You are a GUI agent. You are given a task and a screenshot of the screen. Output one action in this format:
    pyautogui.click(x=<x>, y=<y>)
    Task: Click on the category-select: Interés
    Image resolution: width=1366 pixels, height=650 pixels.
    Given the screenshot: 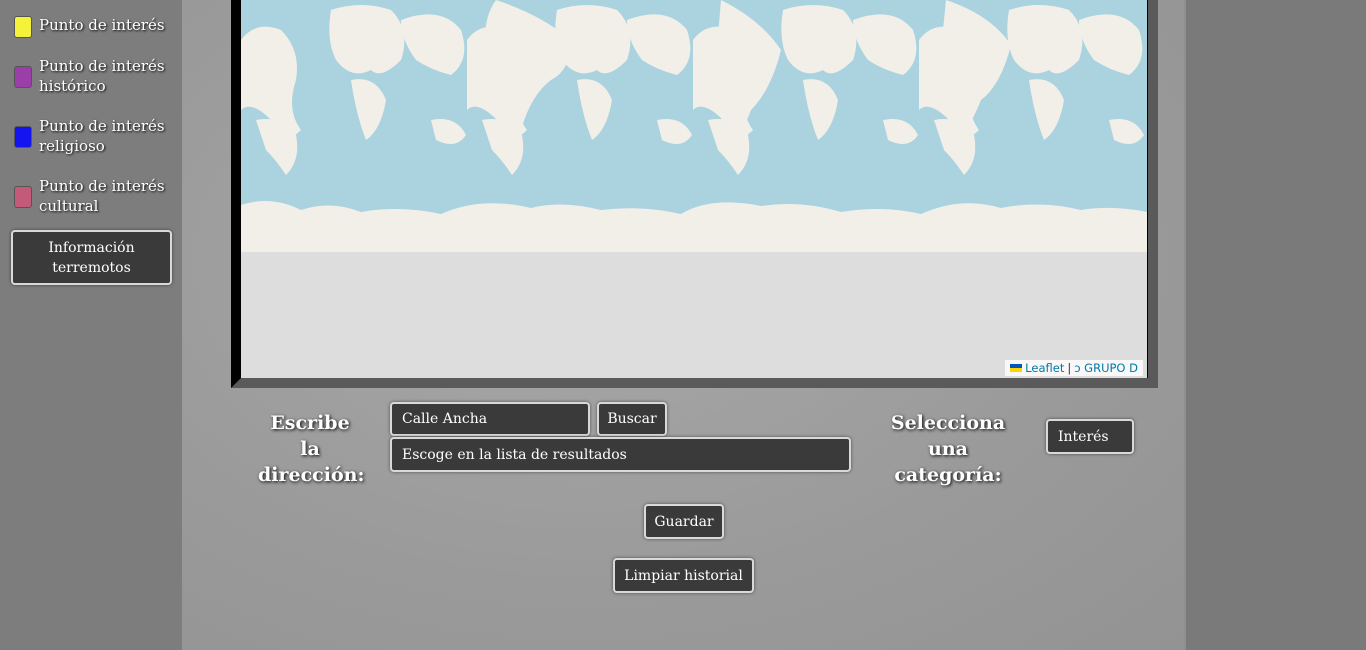 What is the action you would take?
    pyautogui.click(x=1090, y=436)
    